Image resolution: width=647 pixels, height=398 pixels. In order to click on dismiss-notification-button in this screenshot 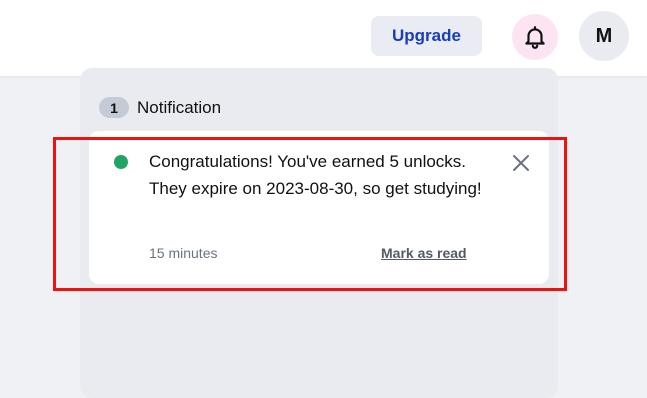, I will do `click(521, 163)`.